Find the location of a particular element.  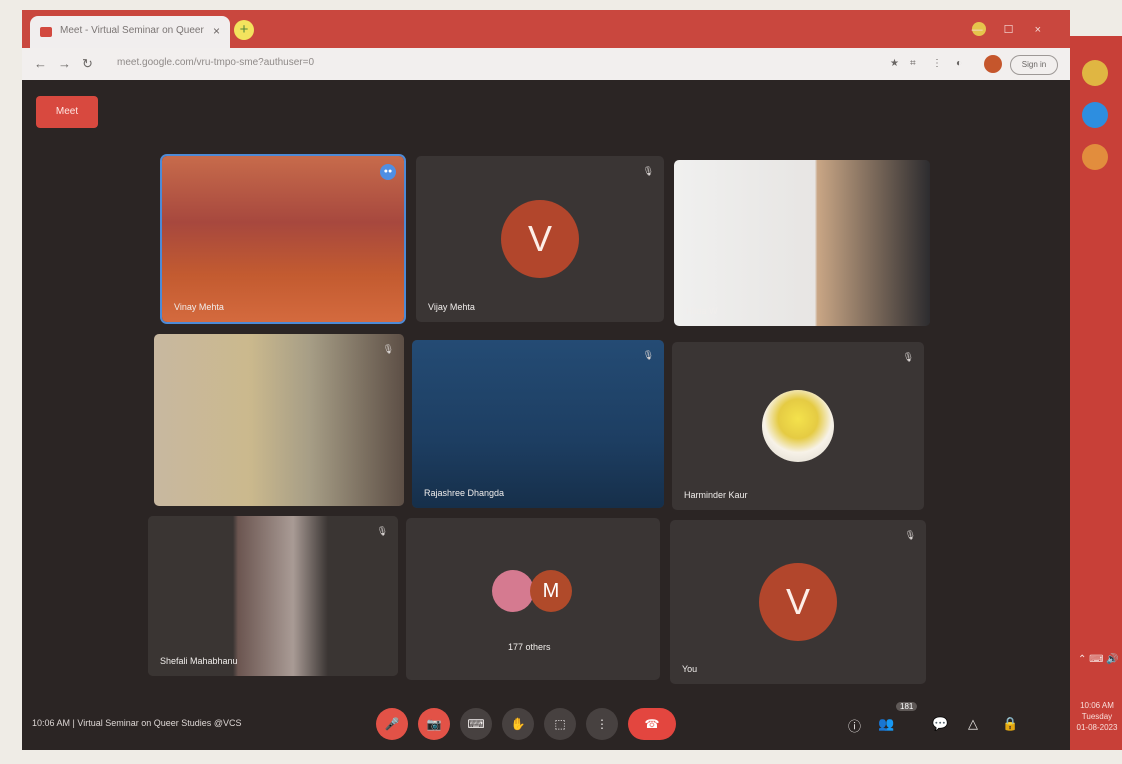

tab-close-icon: × is located at coordinates (216, 31).